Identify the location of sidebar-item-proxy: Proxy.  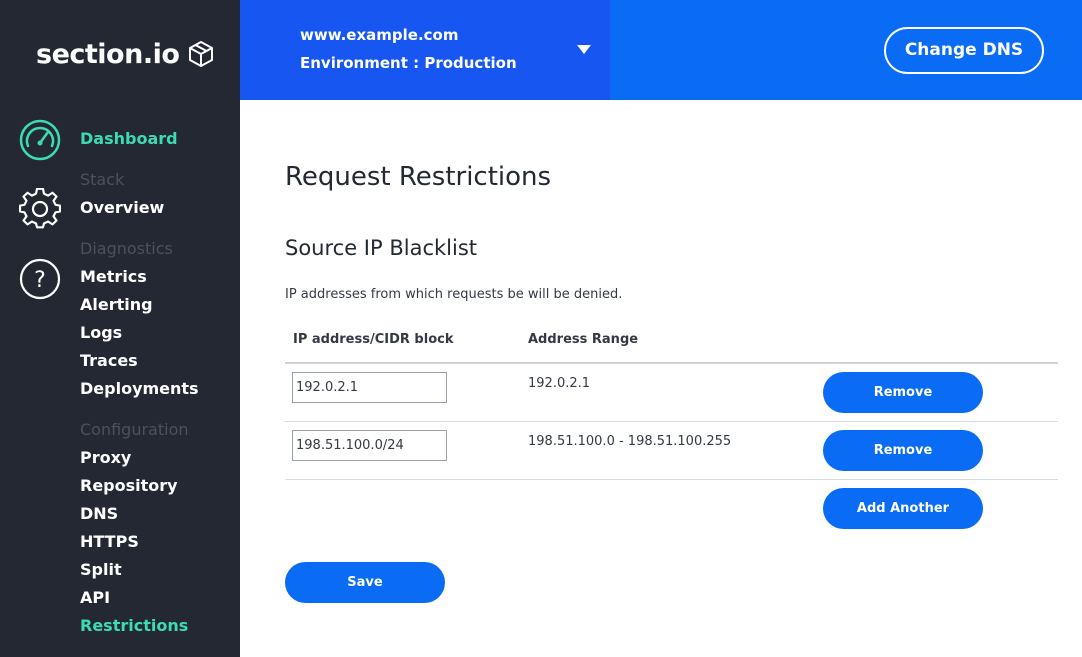
(105, 457).